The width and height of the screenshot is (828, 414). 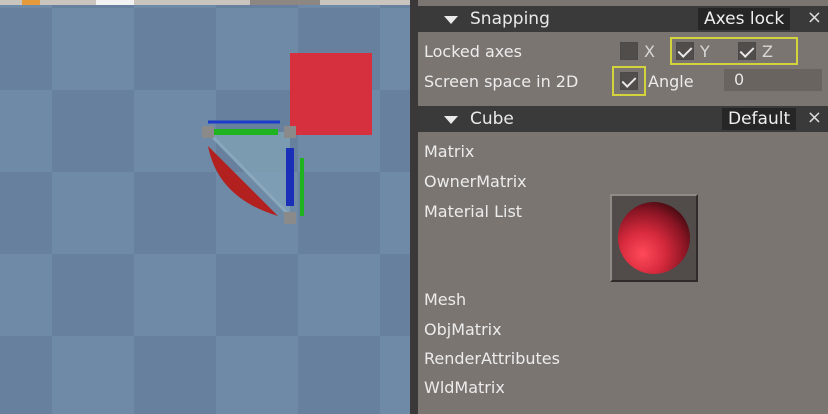 What do you see at coordinates (623, 119) in the screenshot?
I see `cube-header: Cube Default ×` at bounding box center [623, 119].